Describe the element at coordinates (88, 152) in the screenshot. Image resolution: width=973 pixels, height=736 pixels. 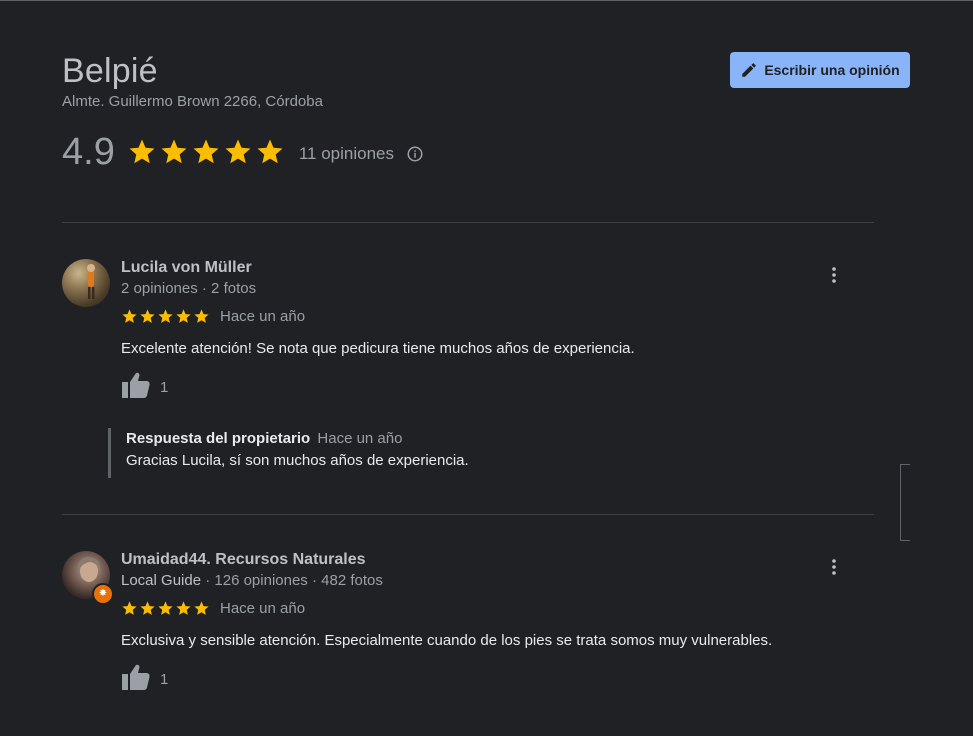
I see `rating-value: 4.9` at that location.